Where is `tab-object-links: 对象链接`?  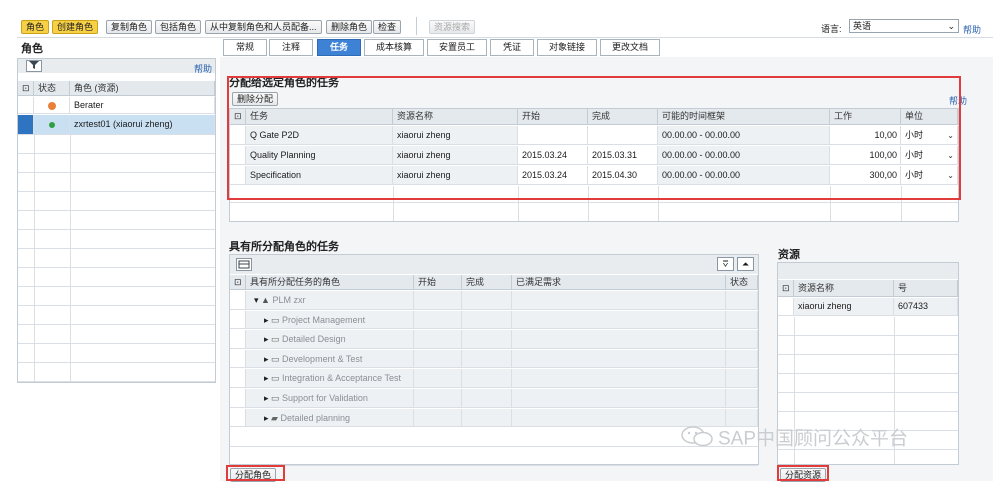
tab-object-links: 对象链接 is located at coordinates (567, 47).